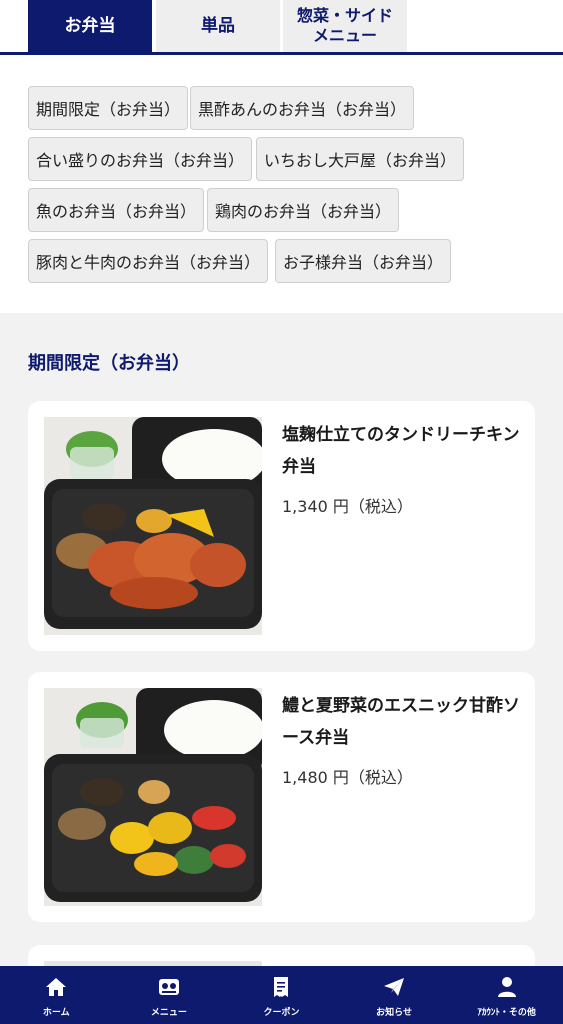 This screenshot has height=1024, width=563. Describe the element at coordinates (302, 108) in the screenshot. I see `chip-black-vinegar: 黒酢あんのお弁当（お弁当）` at that location.